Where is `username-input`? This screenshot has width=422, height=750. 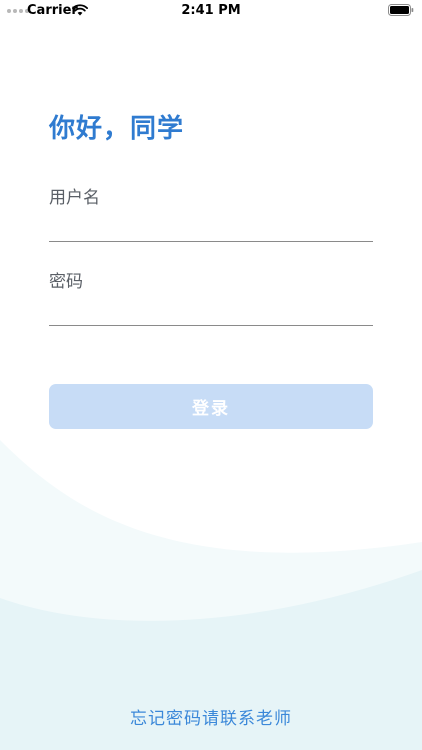 username-input is located at coordinates (211, 227).